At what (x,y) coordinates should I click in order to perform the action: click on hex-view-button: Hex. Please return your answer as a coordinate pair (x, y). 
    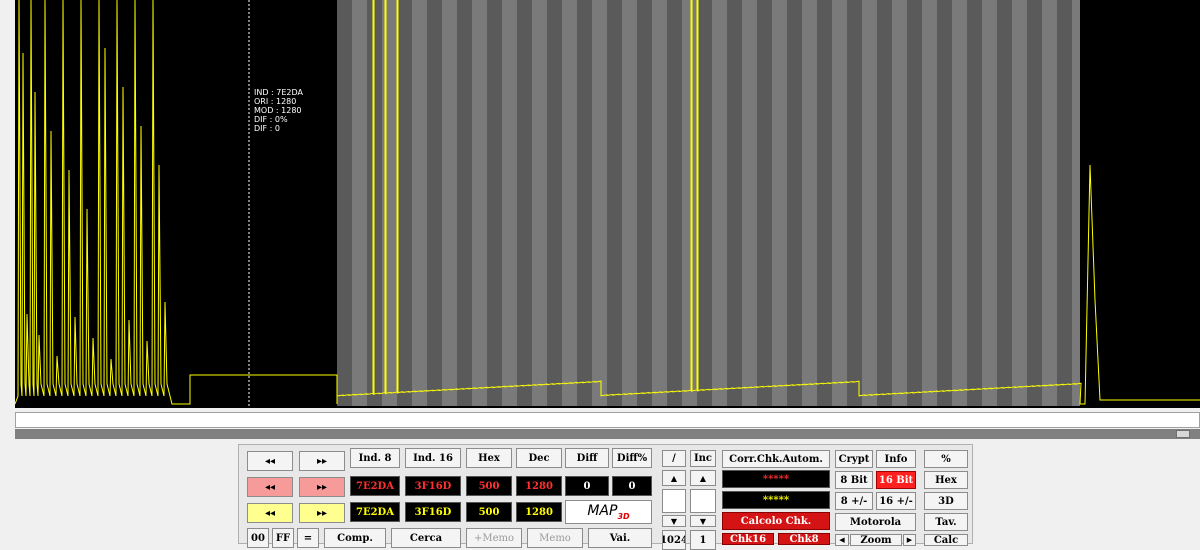
    Looking at the image, I should click on (946, 480).